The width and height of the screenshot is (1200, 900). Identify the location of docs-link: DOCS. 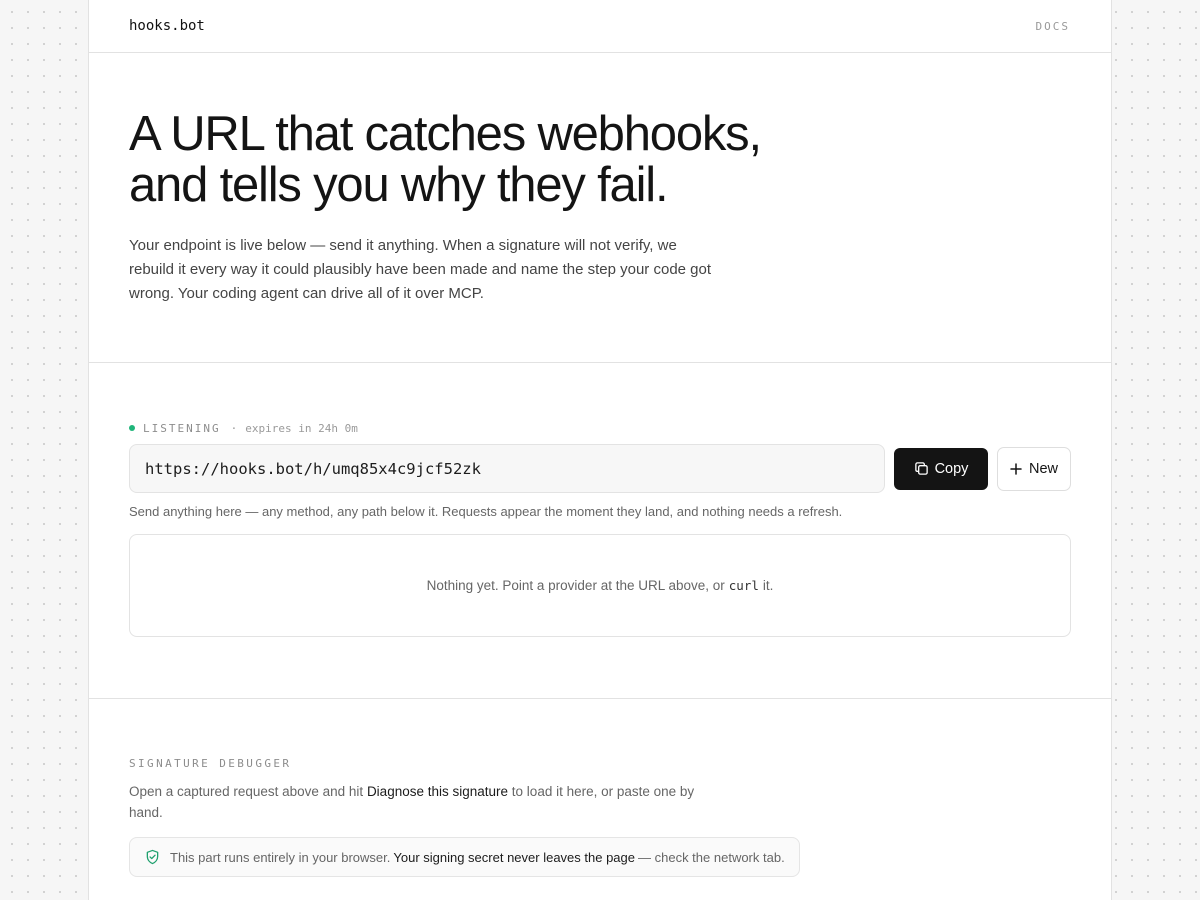
(1053, 26).